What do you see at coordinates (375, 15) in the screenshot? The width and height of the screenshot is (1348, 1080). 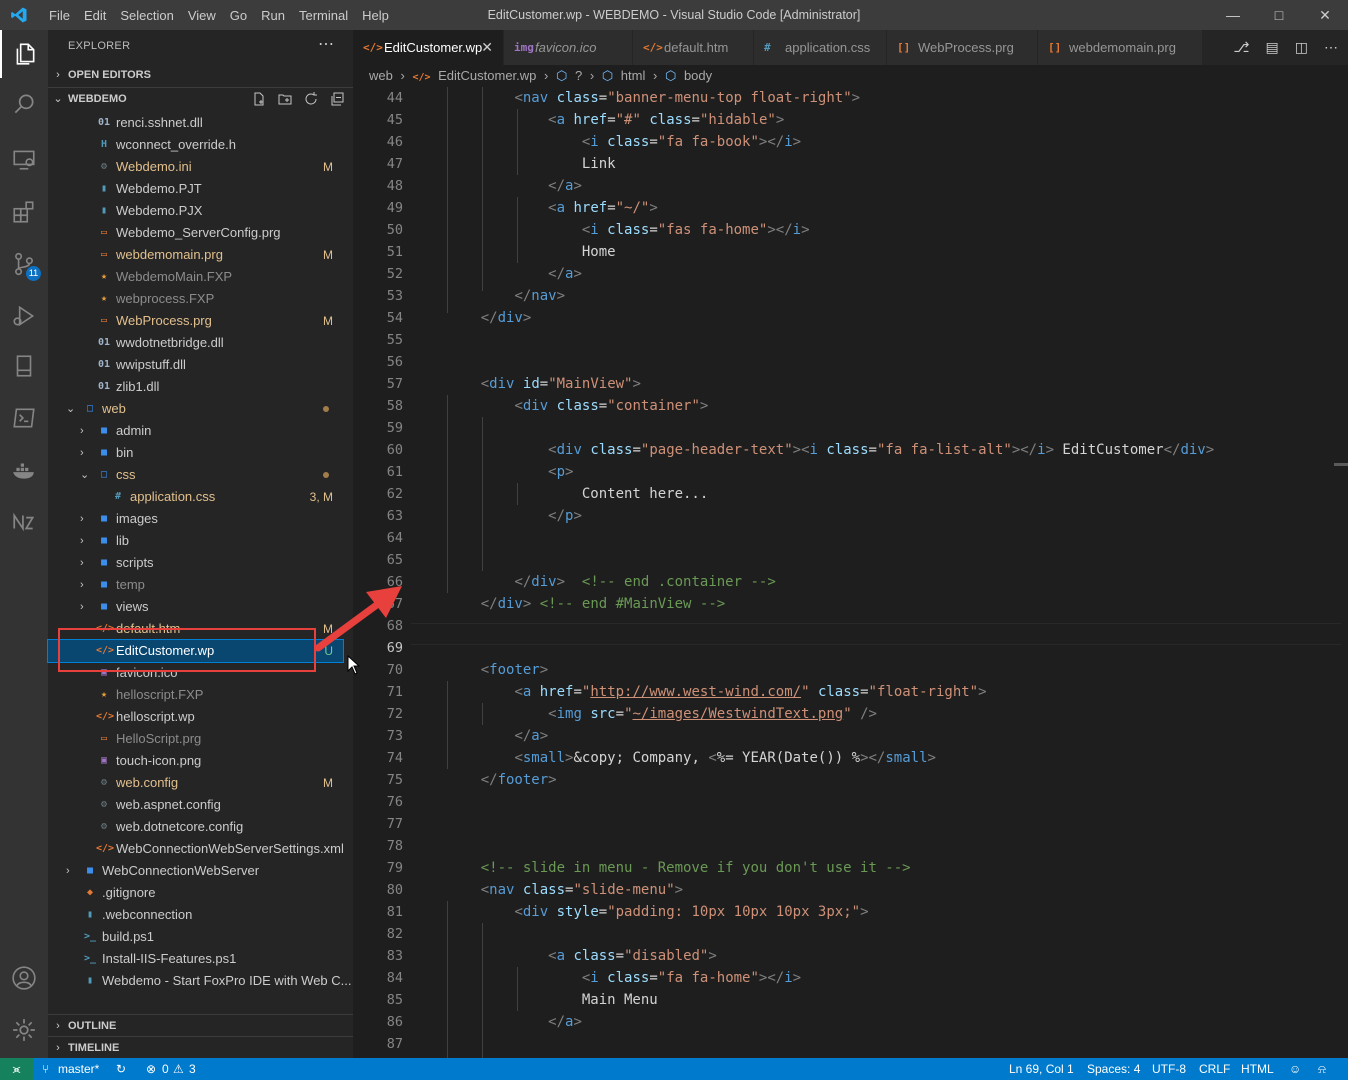 I see `menu-help: Help` at bounding box center [375, 15].